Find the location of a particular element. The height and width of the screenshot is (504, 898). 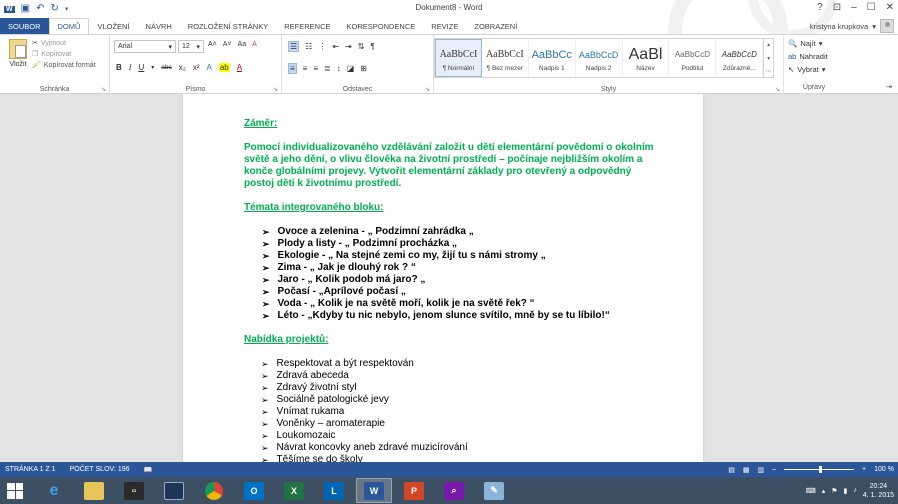

chevron-down-icon: ▾ is located at coordinates (768, 58).